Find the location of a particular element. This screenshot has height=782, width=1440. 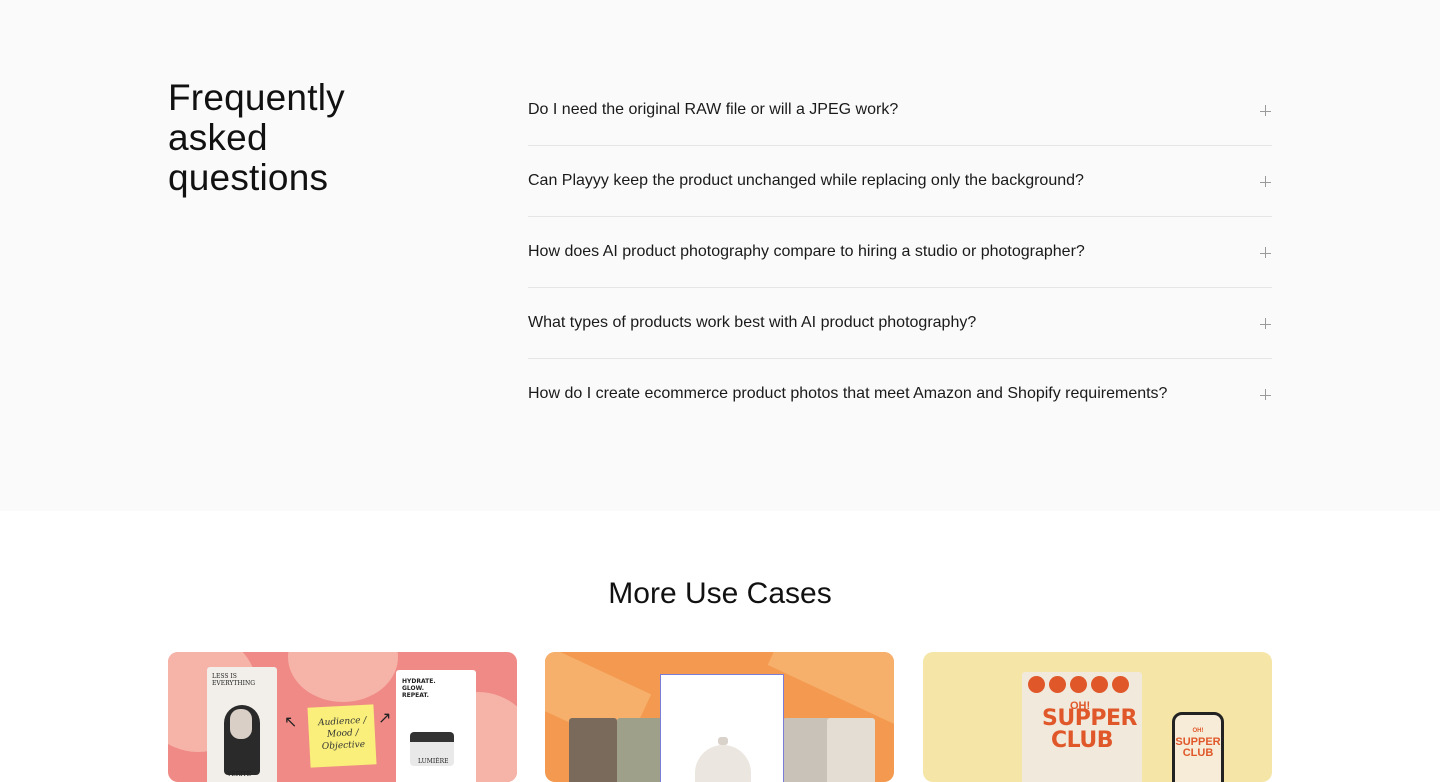

phone-title: SUPPER CLUB is located at coordinates (1198, 747).